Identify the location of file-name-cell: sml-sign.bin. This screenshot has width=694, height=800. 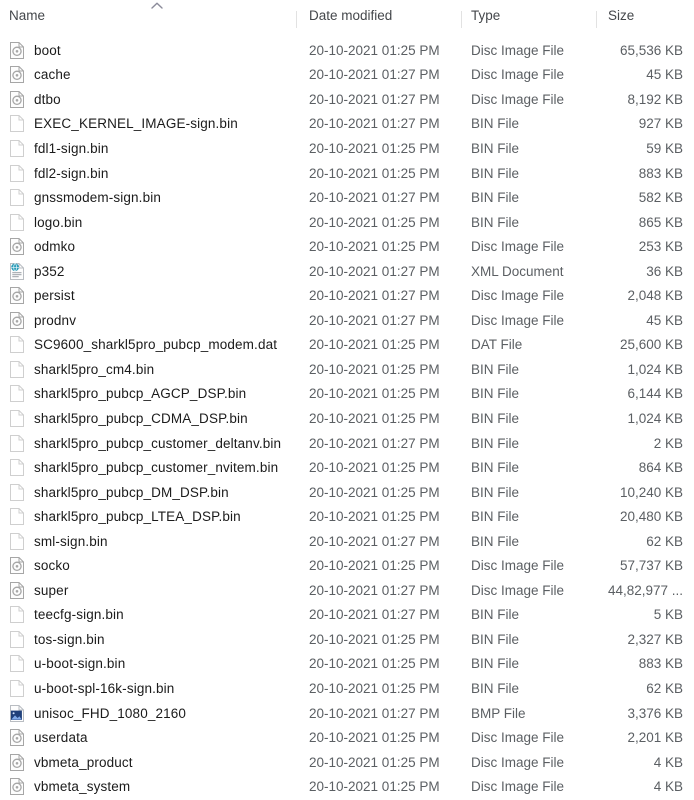
(148, 541).